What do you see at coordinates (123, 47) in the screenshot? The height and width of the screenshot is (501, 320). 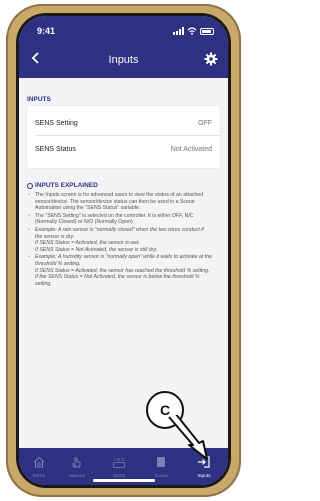 I see `app-header: 9:41 Inputs` at bounding box center [123, 47].